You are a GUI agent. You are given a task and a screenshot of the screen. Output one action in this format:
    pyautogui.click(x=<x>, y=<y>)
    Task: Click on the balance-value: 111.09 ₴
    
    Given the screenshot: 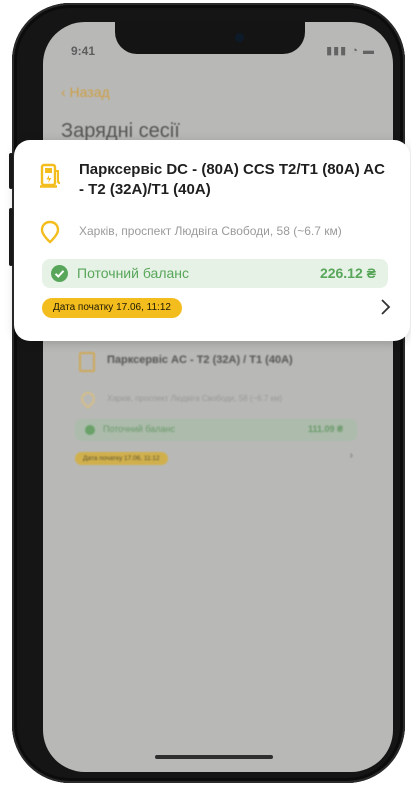 What is the action you would take?
    pyautogui.click(x=325, y=429)
    